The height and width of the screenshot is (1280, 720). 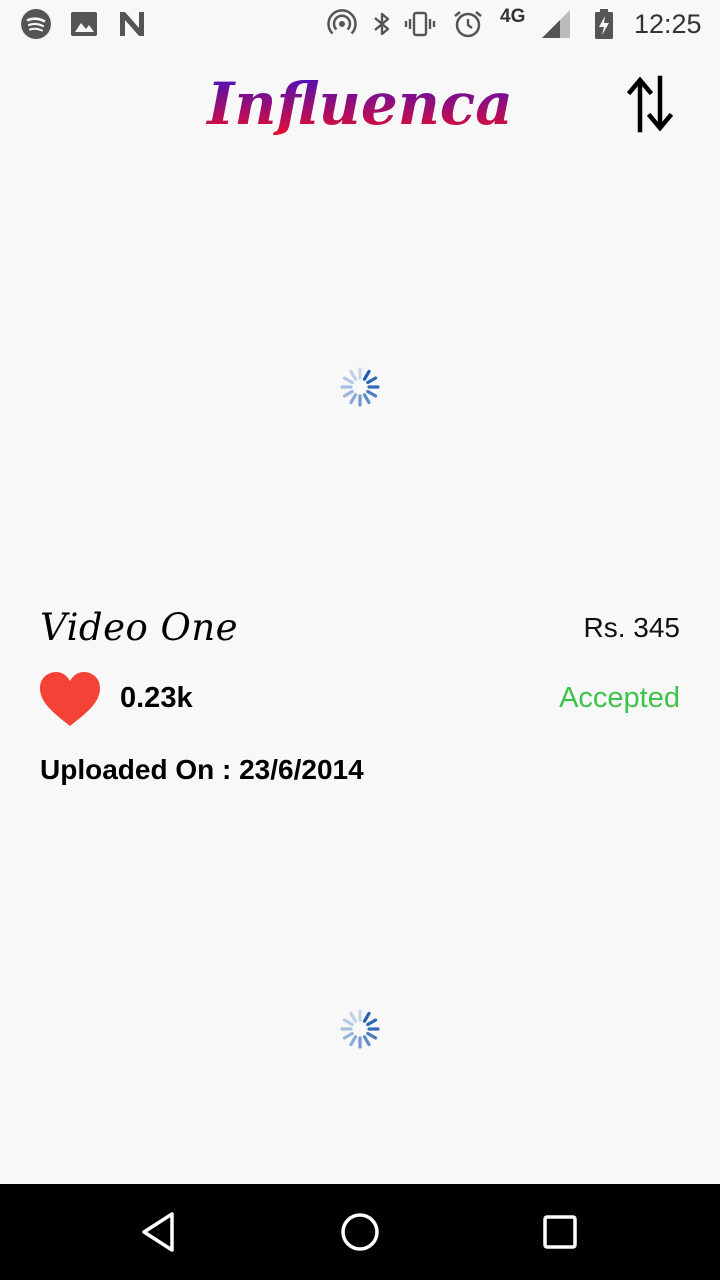 I want to click on status-badge: Accepted, so click(x=619, y=698).